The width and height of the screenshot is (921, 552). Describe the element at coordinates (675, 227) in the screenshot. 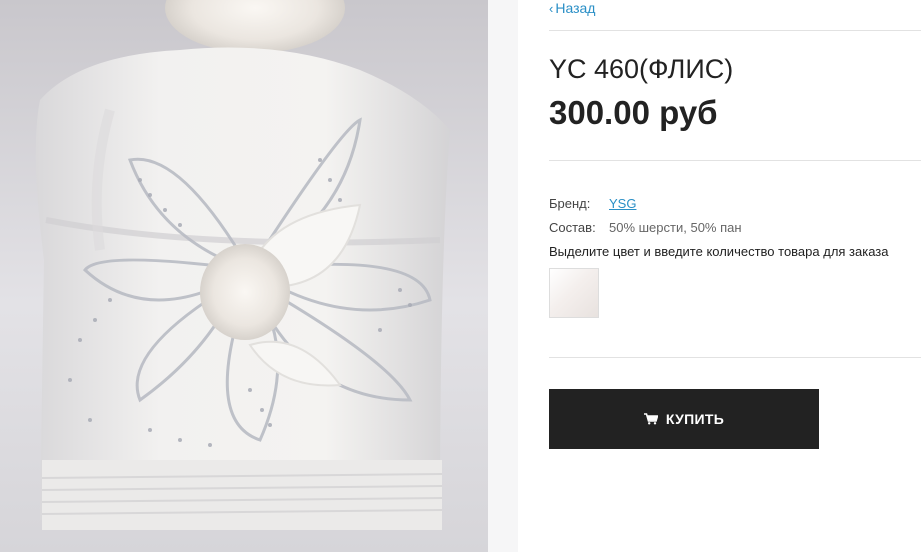

I see `composition-value: 50% шерсти, 50% пан` at that location.